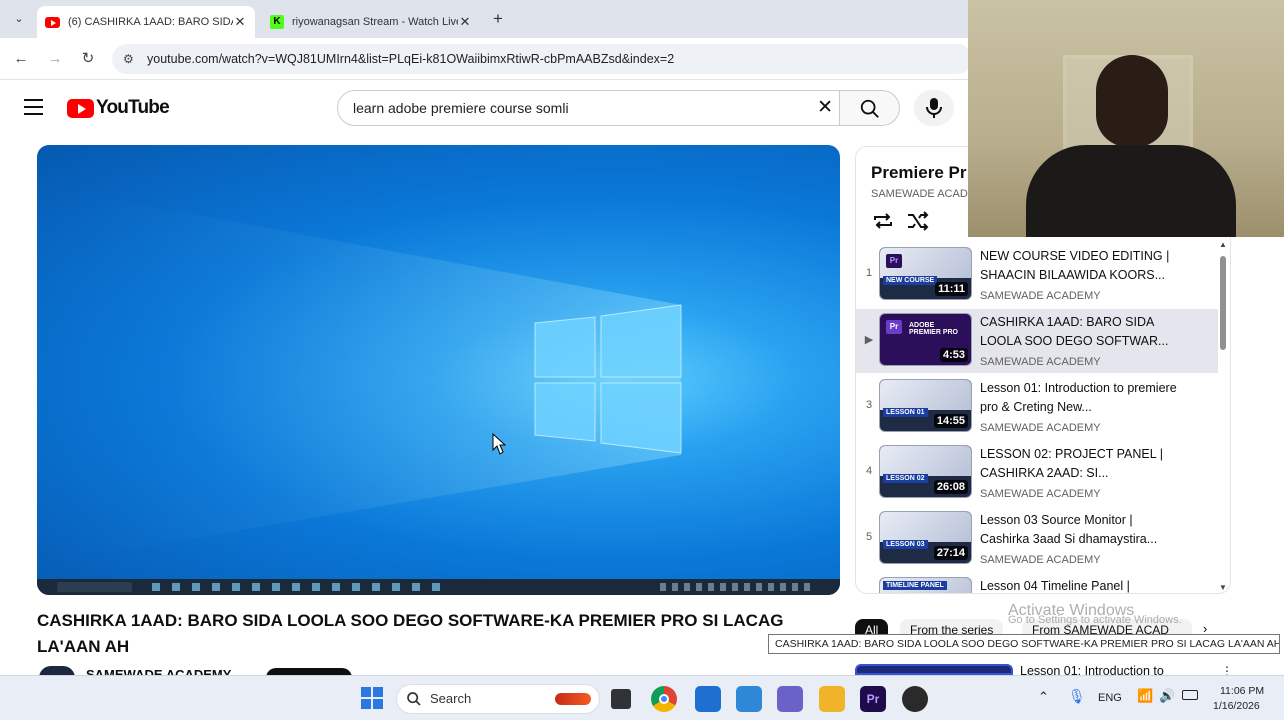 This screenshot has width=1284, height=721. What do you see at coordinates (915, 699) in the screenshot?
I see `app-icon` at bounding box center [915, 699].